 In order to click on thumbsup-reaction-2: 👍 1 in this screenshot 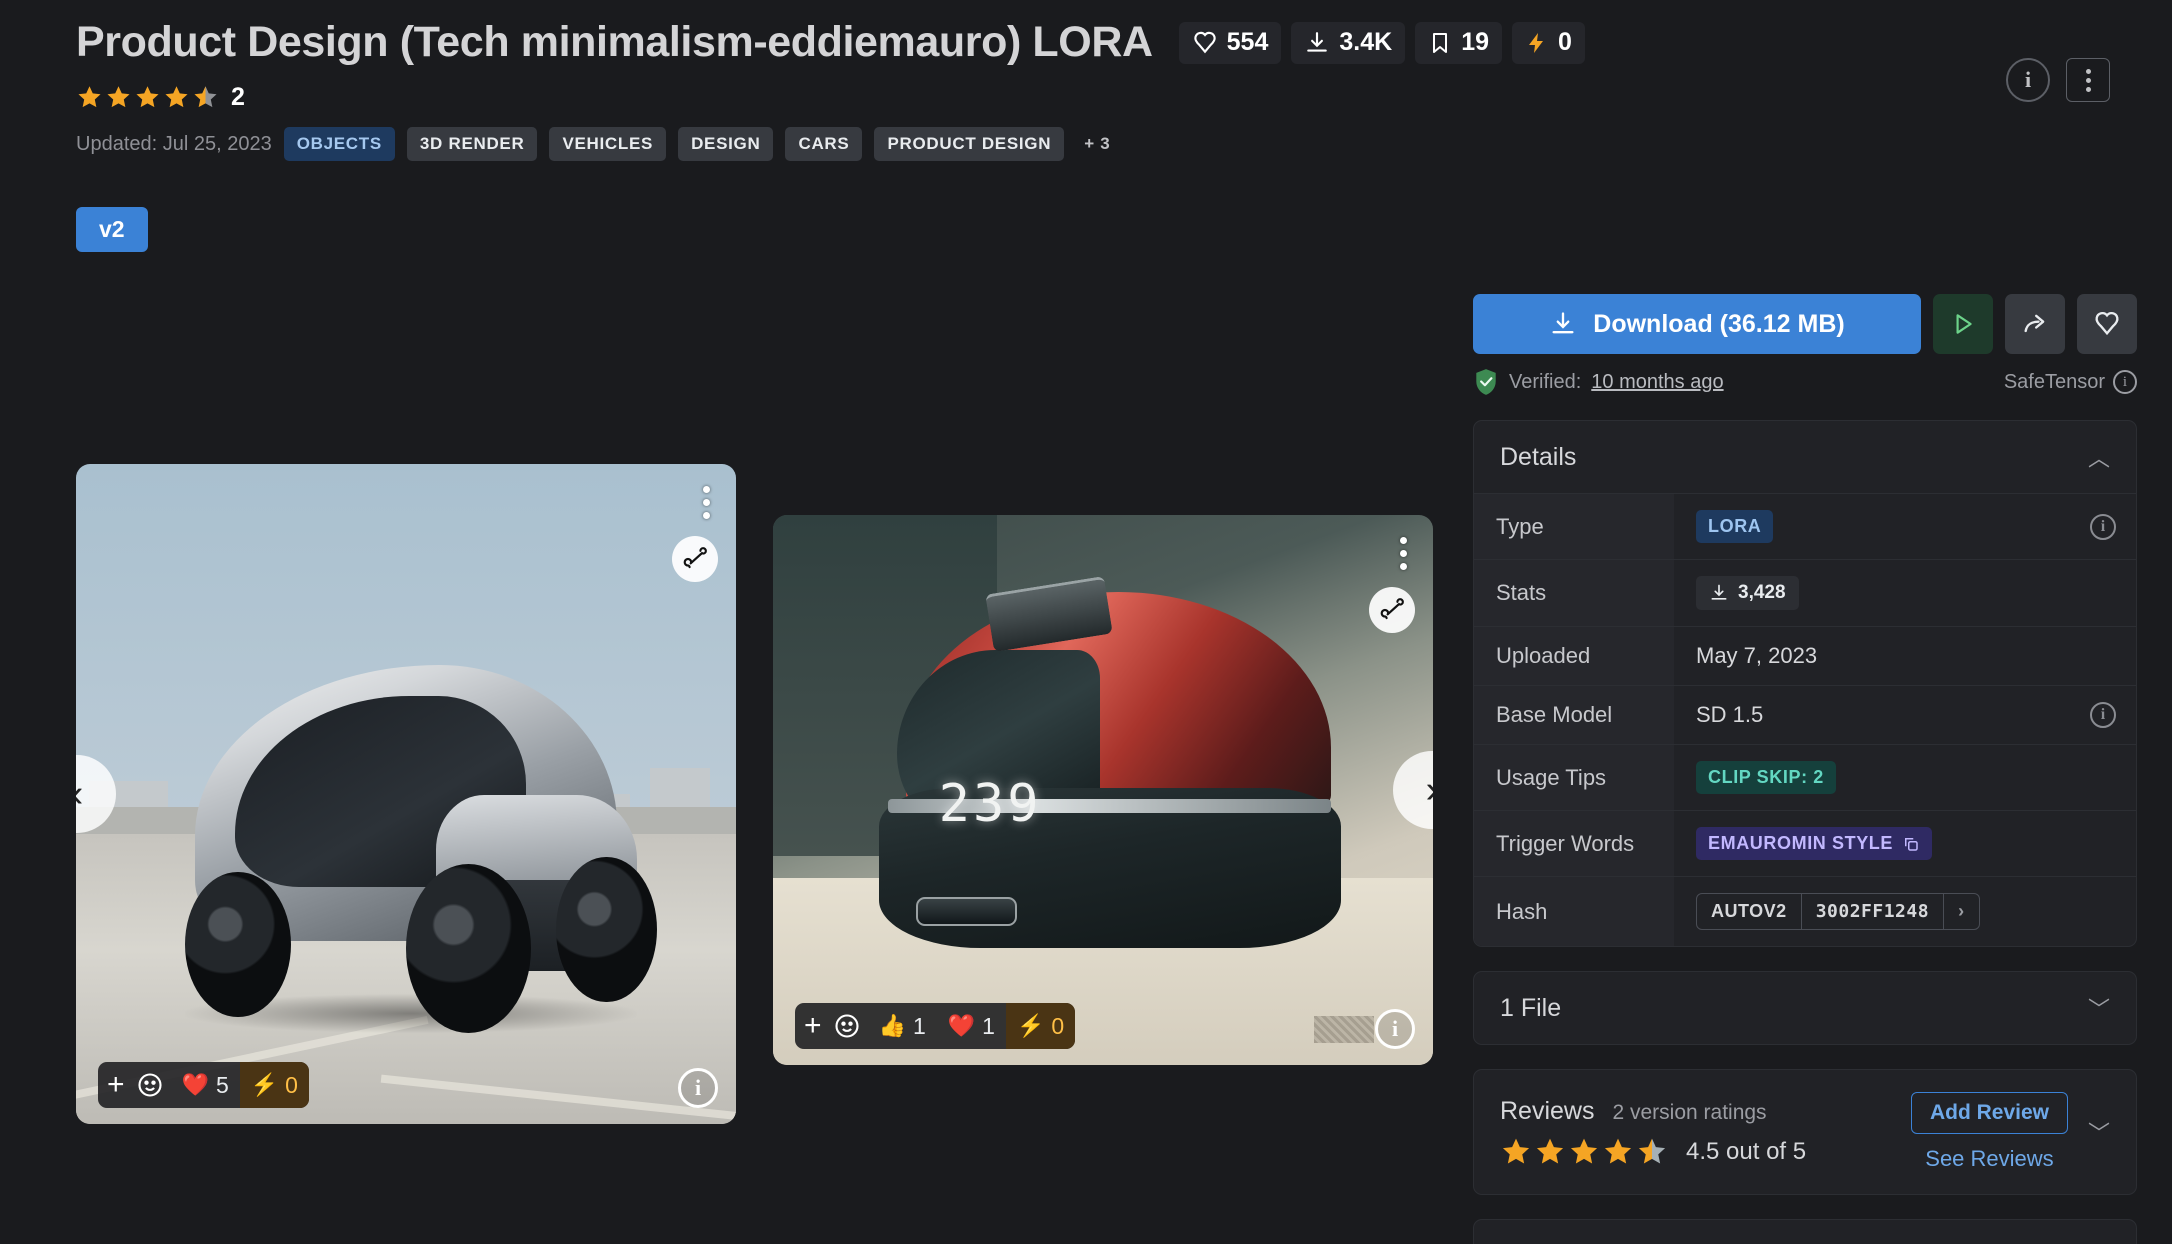, I will do `click(902, 1026)`.